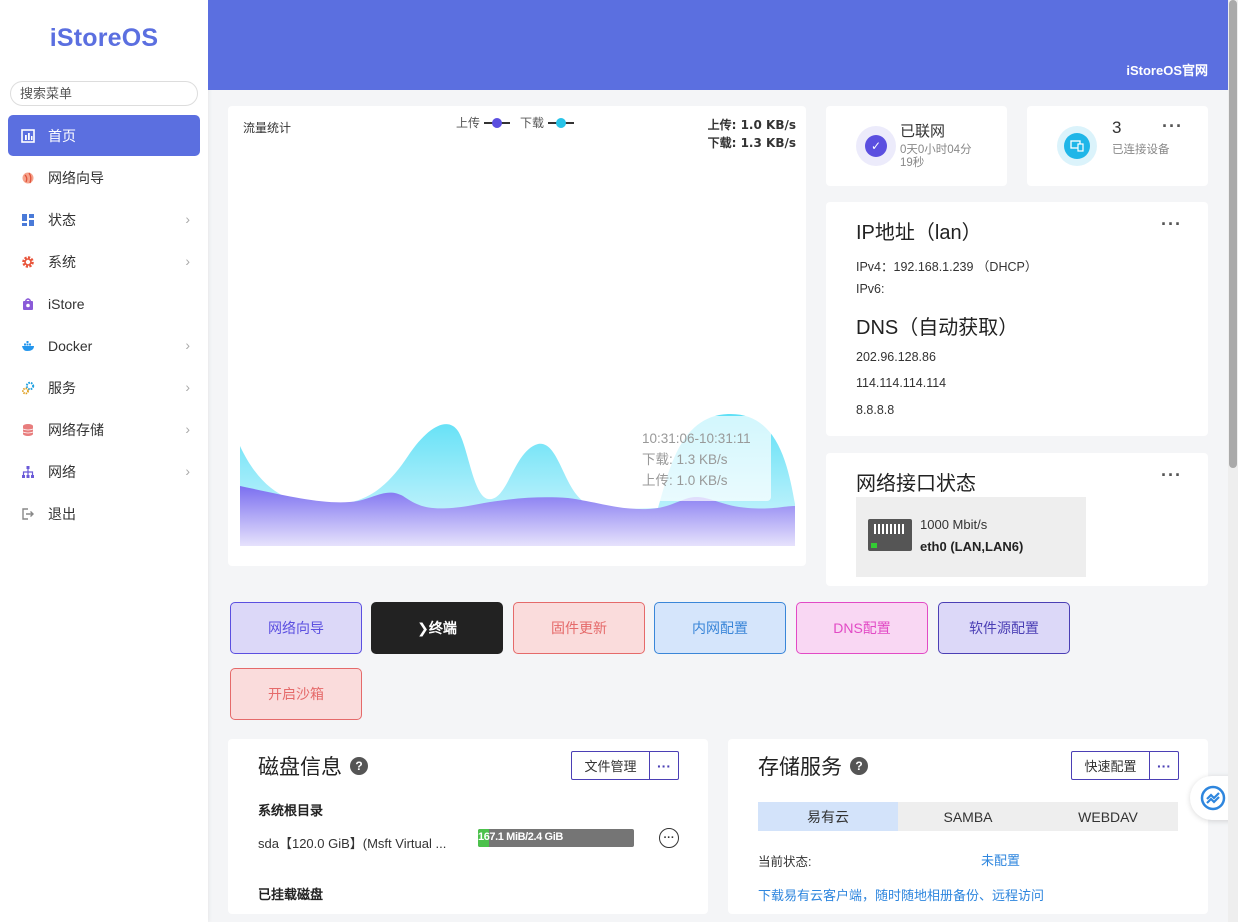  I want to click on search-input: 搜索菜单, so click(104, 93).